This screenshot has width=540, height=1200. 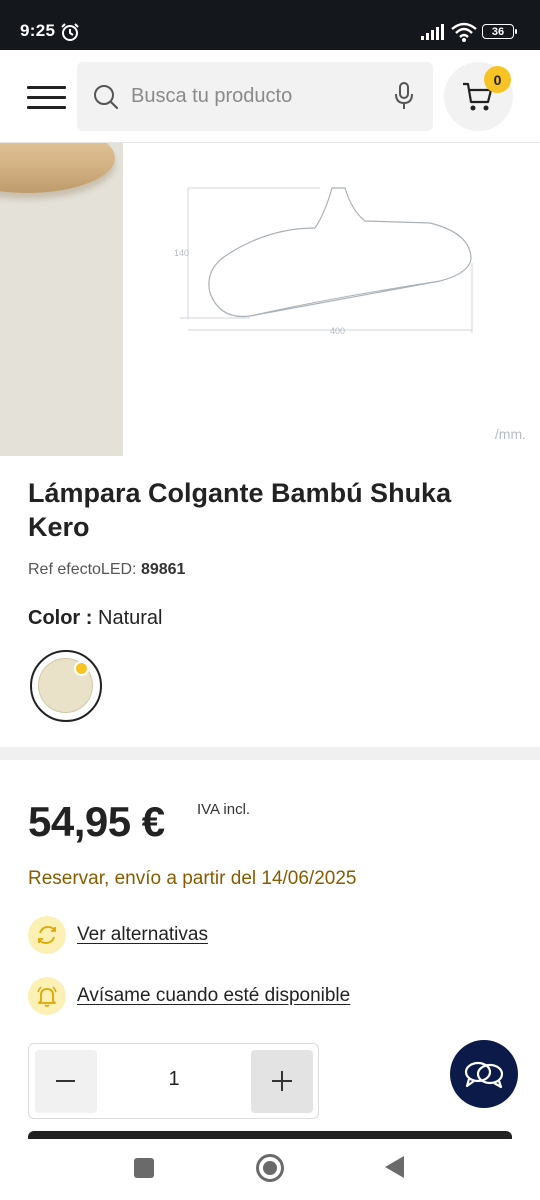 What do you see at coordinates (47, 935) in the screenshot?
I see `refresh-icon` at bounding box center [47, 935].